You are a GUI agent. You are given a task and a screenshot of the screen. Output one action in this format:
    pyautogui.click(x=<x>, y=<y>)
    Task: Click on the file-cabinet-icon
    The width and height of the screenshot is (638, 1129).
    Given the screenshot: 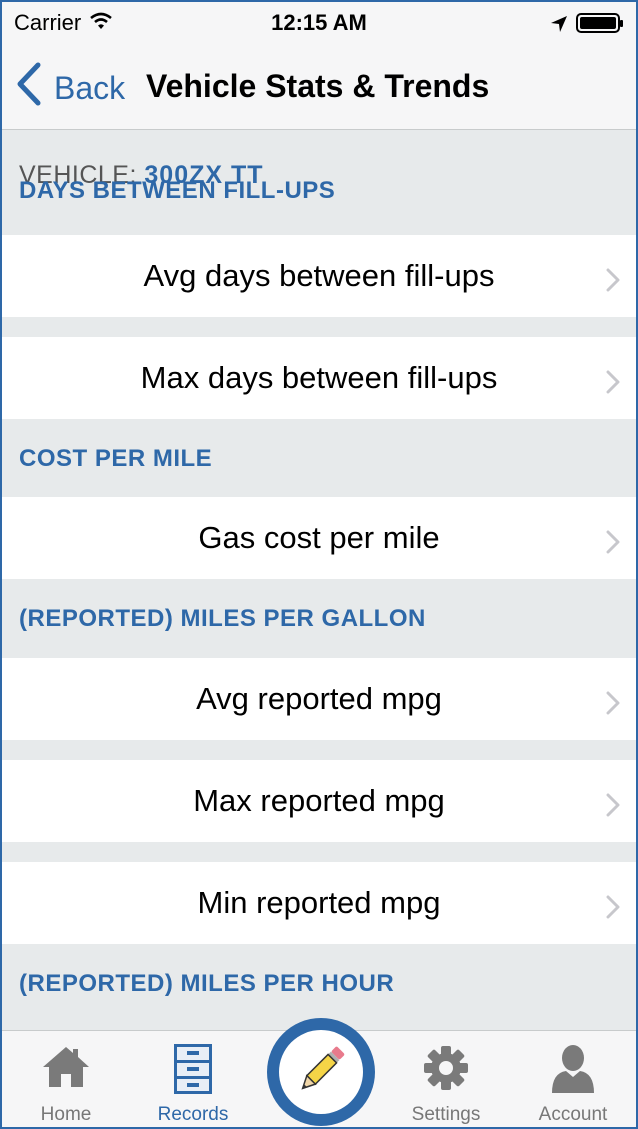 What is the action you would take?
    pyautogui.click(x=193, y=1069)
    